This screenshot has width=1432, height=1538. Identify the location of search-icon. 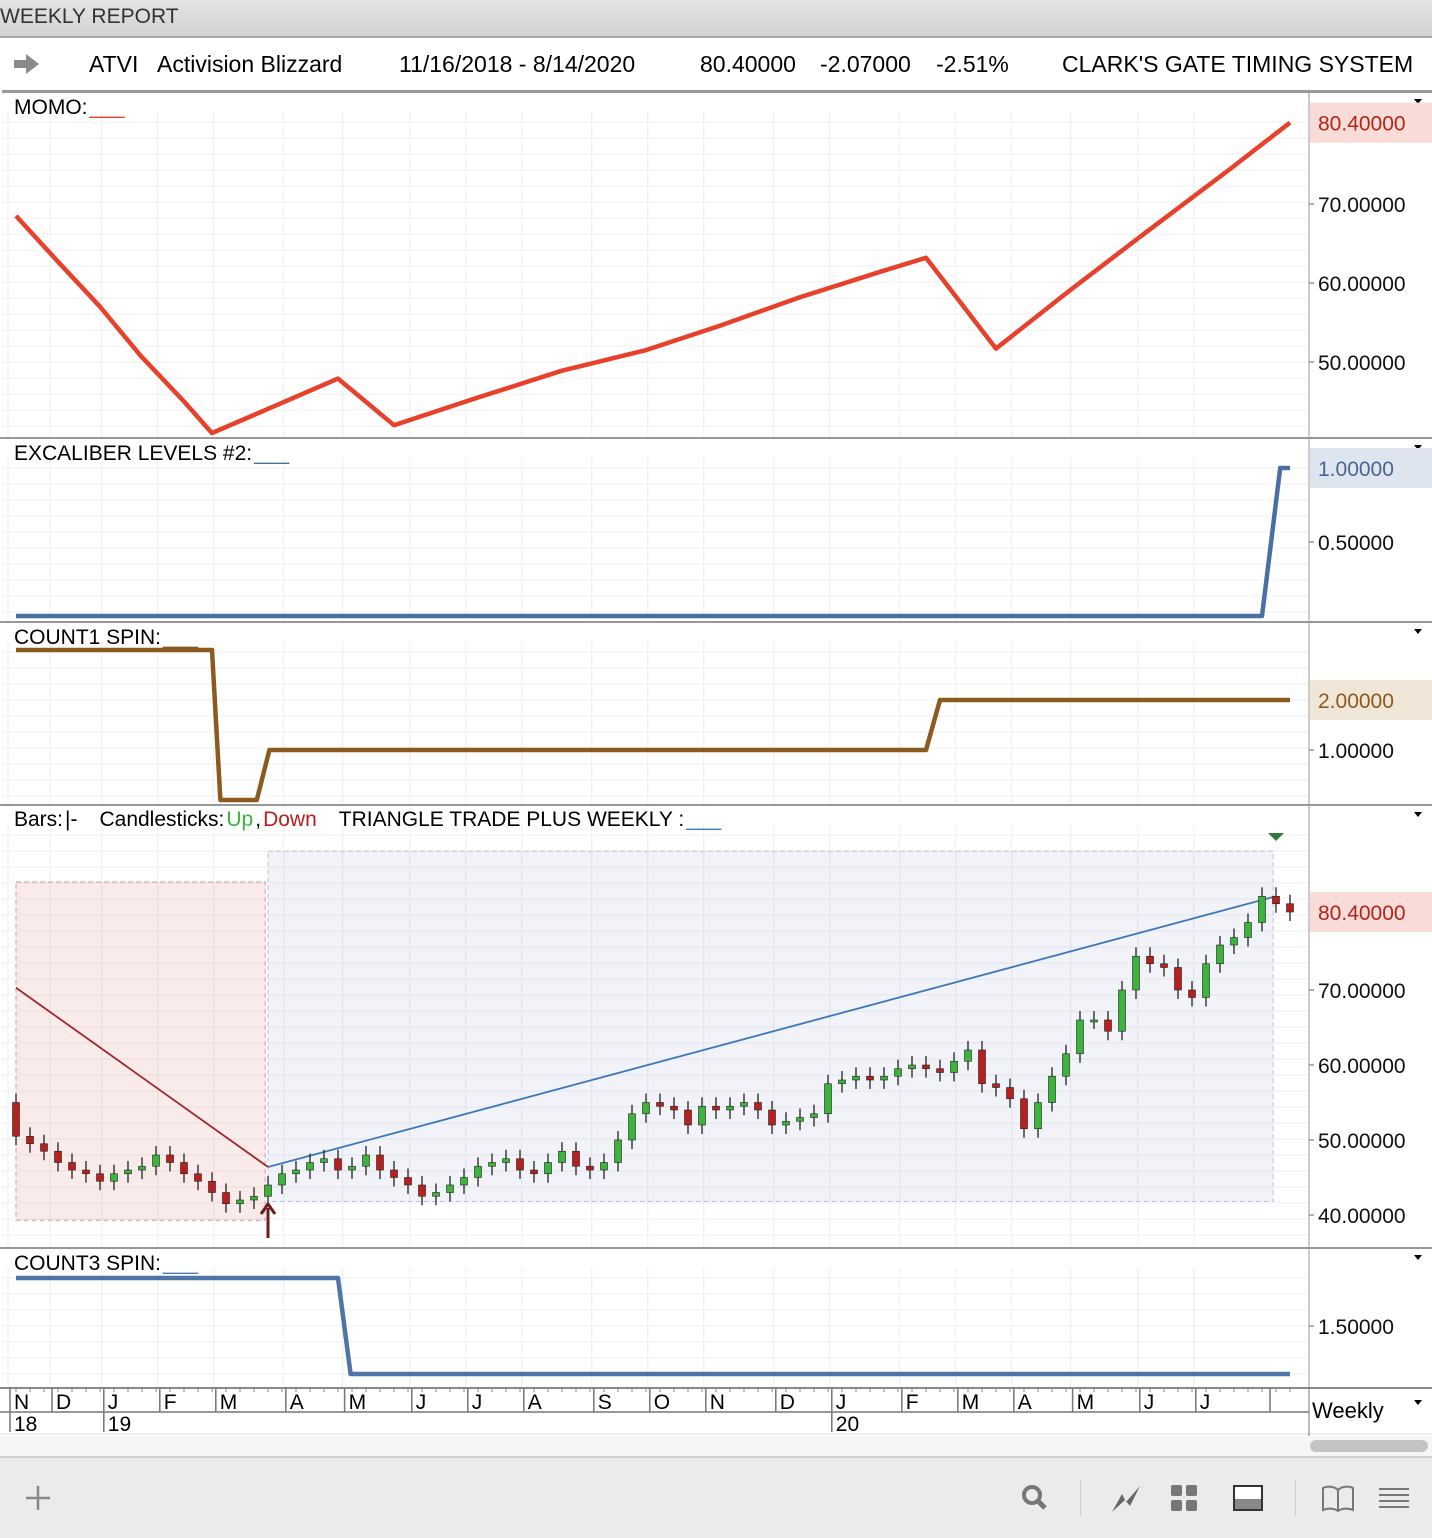
(1035, 1498).